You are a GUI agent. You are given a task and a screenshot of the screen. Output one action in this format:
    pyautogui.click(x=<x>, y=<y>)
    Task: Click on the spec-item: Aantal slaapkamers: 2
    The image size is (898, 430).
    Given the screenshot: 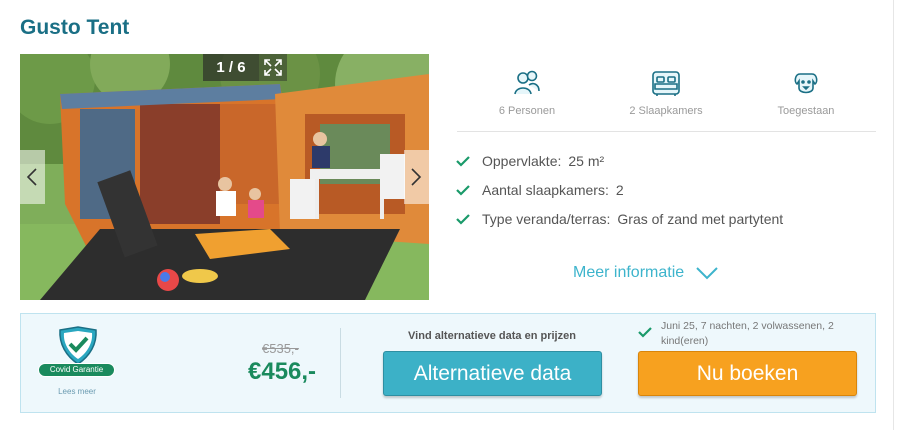 What is the action you would take?
    pyautogui.click(x=540, y=190)
    